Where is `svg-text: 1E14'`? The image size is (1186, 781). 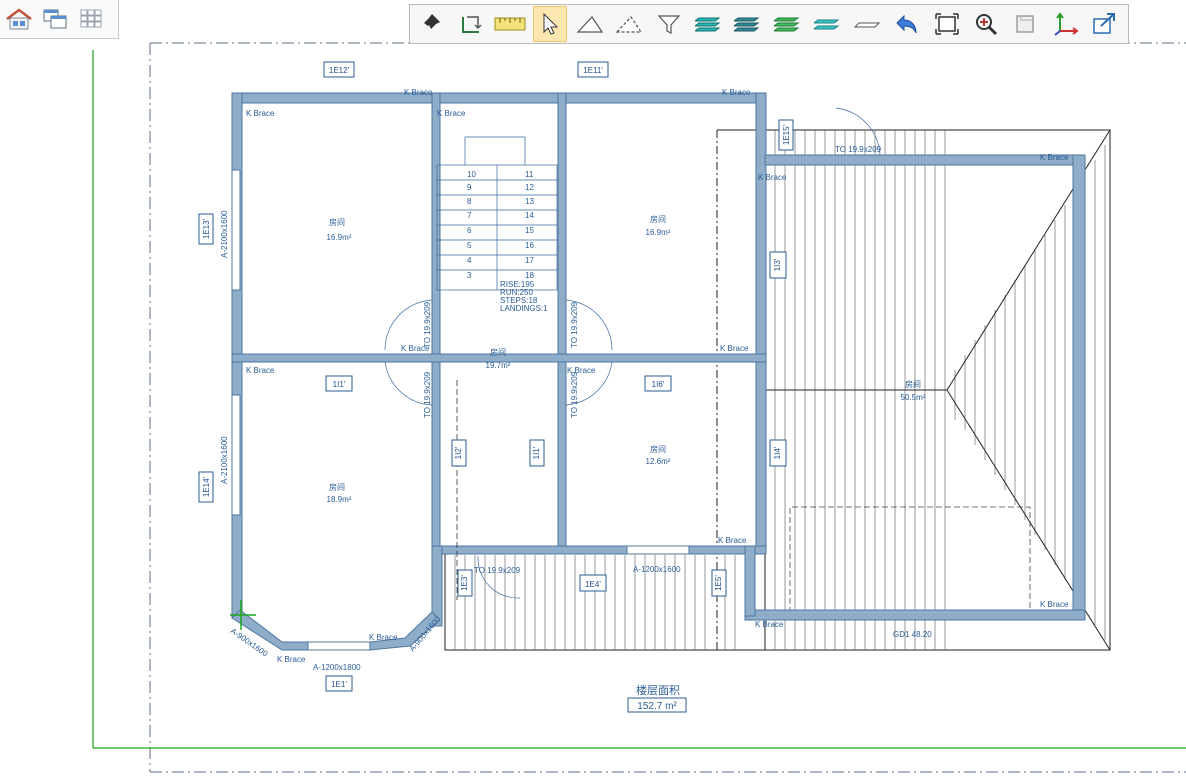 svg-text: 1E14' is located at coordinates (206, 486).